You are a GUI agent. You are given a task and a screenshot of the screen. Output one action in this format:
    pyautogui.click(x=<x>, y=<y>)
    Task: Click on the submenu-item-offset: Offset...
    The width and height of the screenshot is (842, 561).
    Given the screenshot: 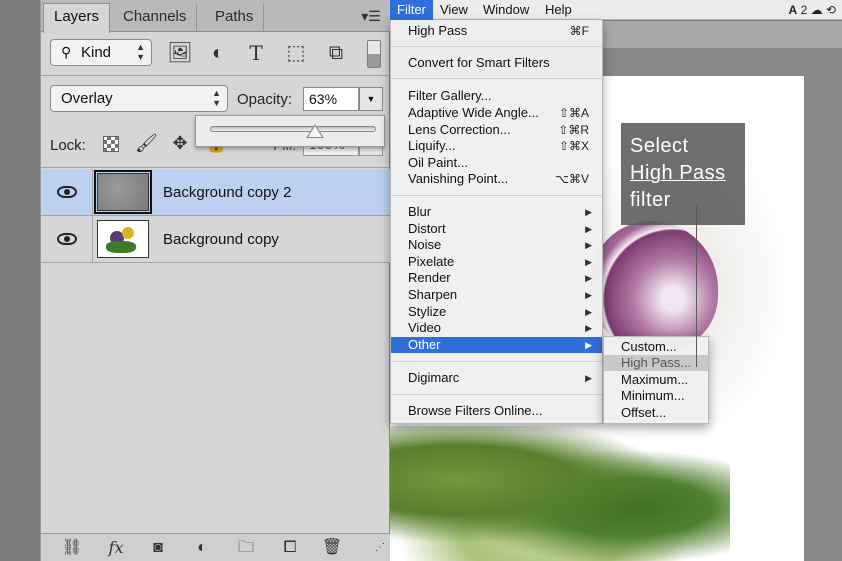 What is the action you would take?
    pyautogui.click(x=656, y=413)
    